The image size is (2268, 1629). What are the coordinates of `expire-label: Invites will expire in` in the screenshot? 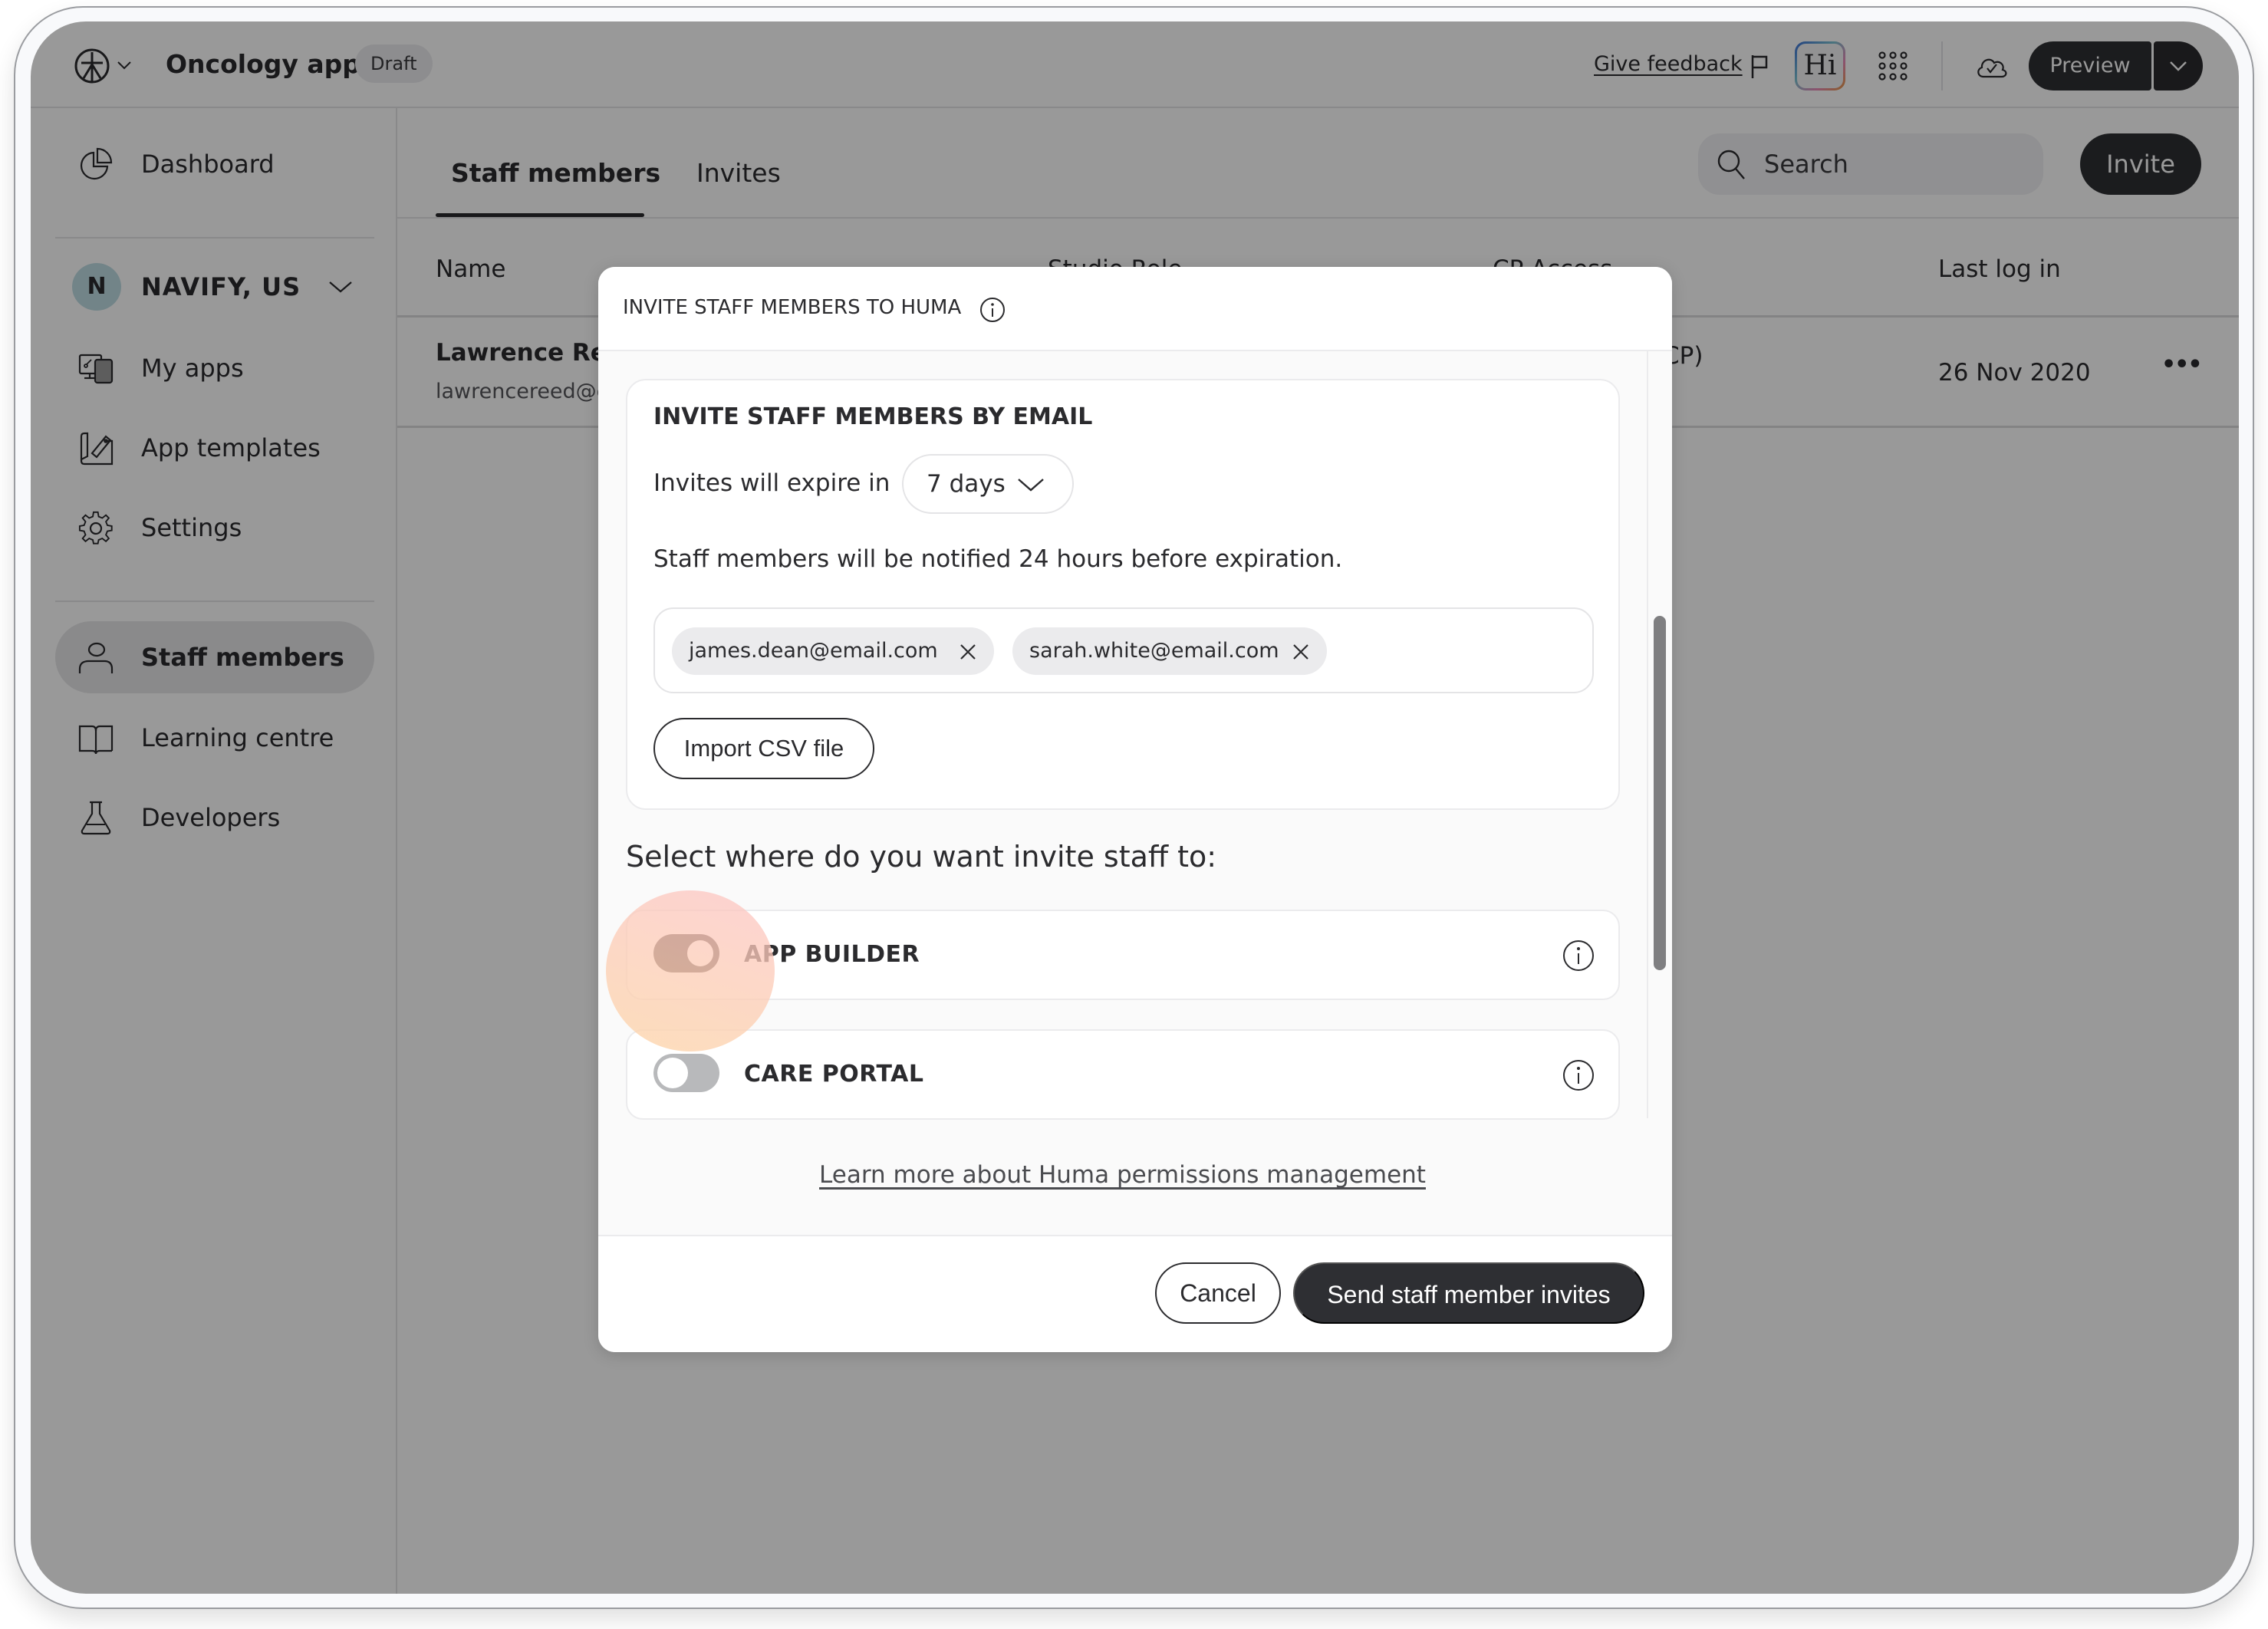 It's located at (772, 483).